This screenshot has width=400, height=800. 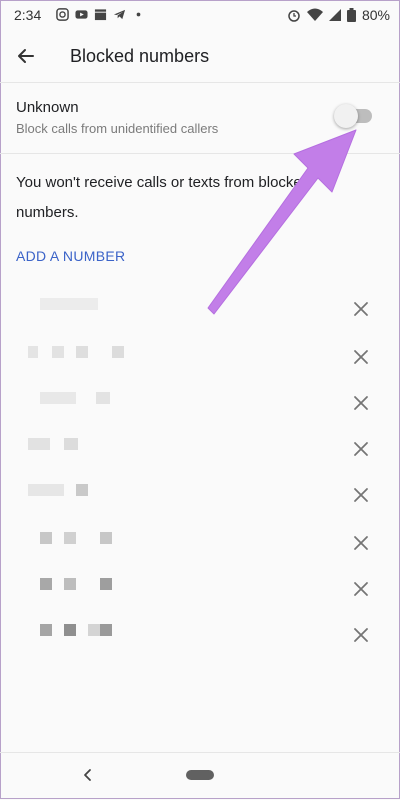 What do you see at coordinates (70, 256) in the screenshot?
I see `add-number-button: ADD A NUMBER` at bounding box center [70, 256].